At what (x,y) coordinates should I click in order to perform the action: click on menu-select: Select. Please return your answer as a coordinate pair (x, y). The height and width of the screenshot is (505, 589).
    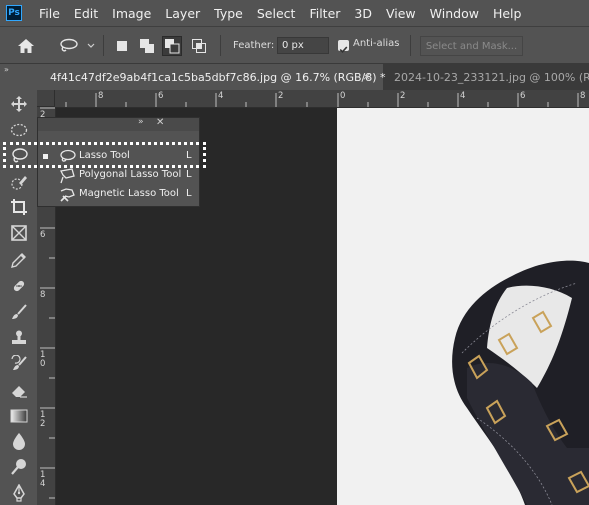
    Looking at the image, I should click on (276, 13).